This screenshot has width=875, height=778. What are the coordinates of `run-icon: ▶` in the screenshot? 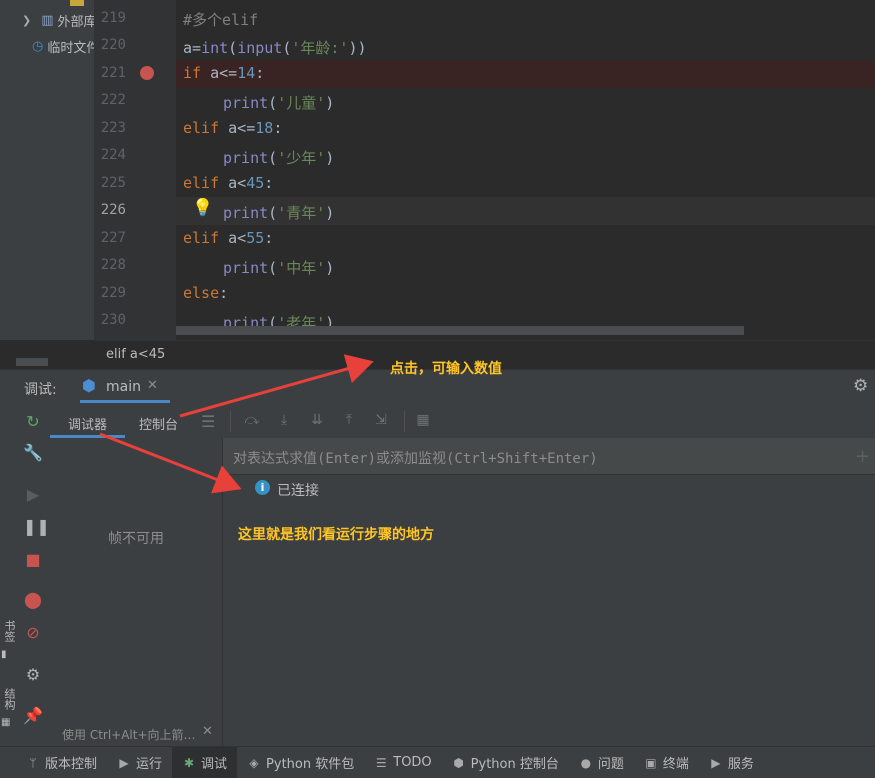 It's located at (124, 762).